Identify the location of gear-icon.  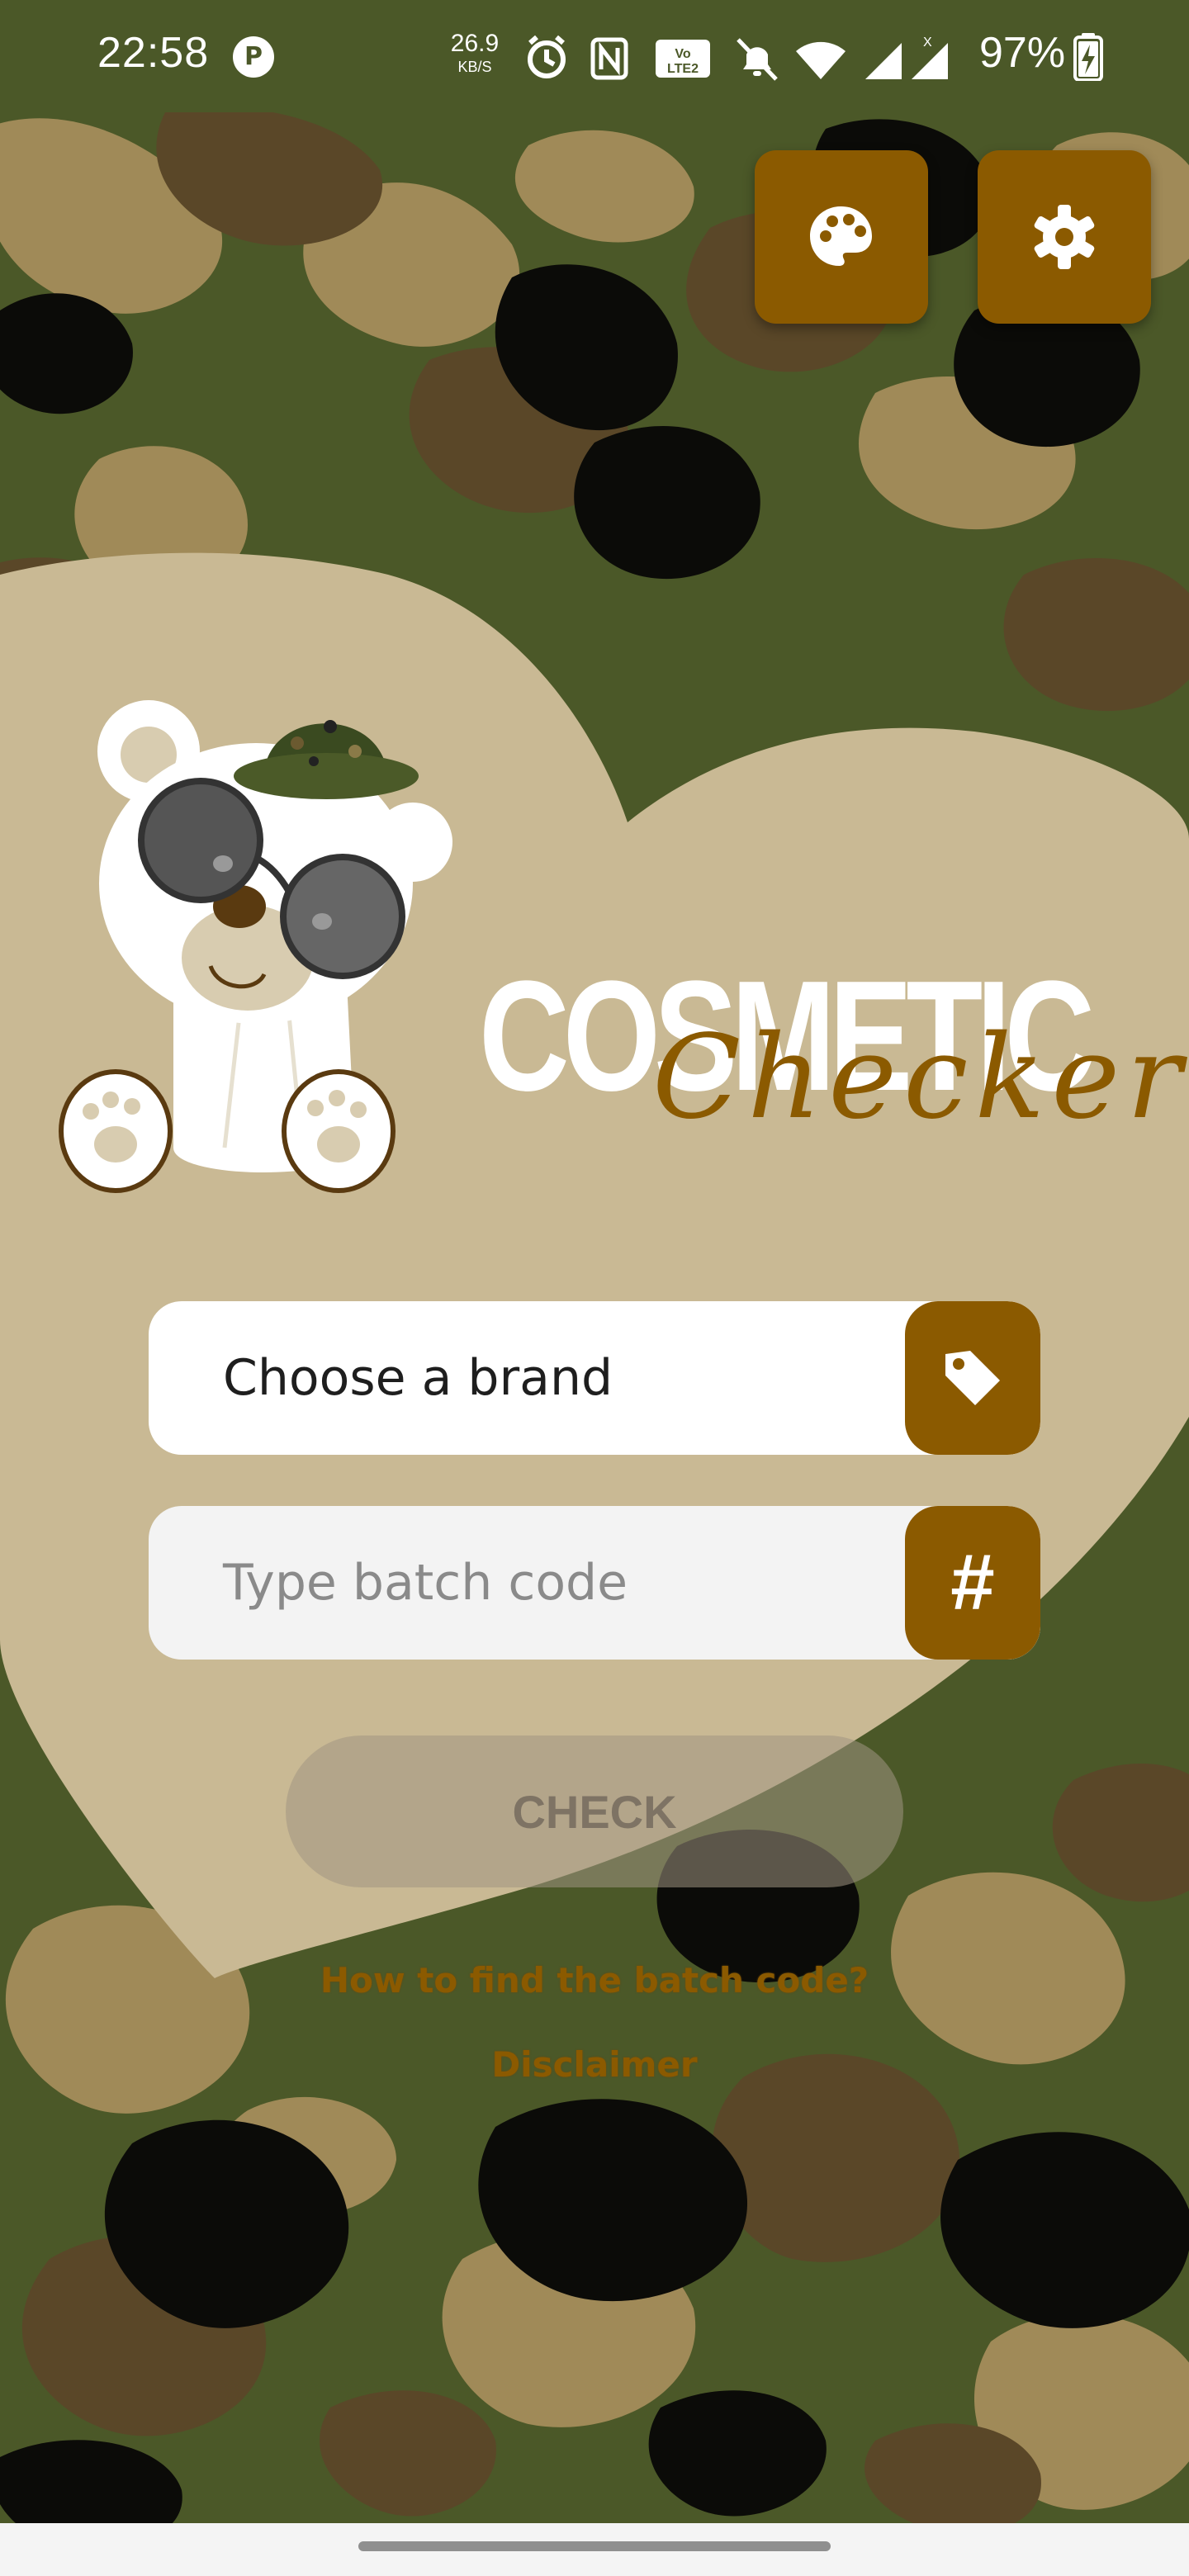
(1064, 237).